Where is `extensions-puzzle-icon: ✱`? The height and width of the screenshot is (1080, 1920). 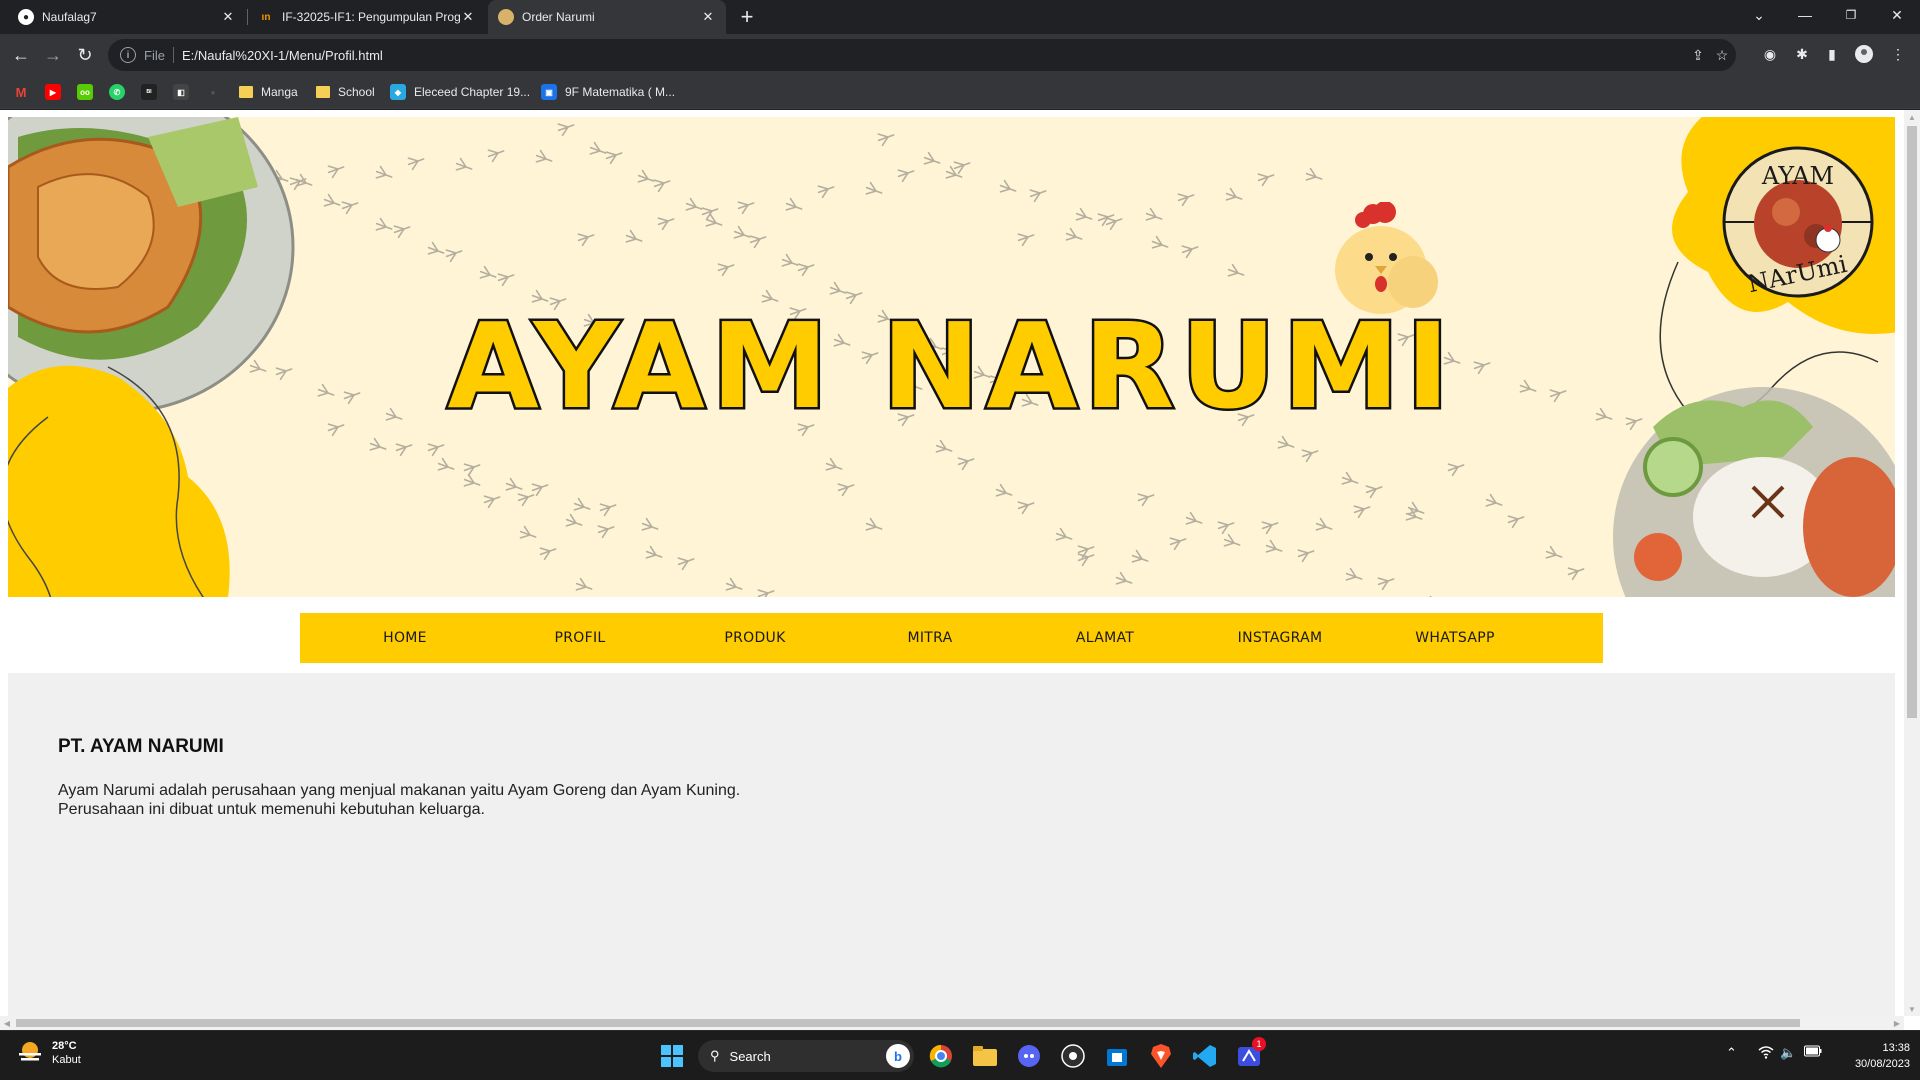
extensions-puzzle-icon: ✱ is located at coordinates (1802, 54).